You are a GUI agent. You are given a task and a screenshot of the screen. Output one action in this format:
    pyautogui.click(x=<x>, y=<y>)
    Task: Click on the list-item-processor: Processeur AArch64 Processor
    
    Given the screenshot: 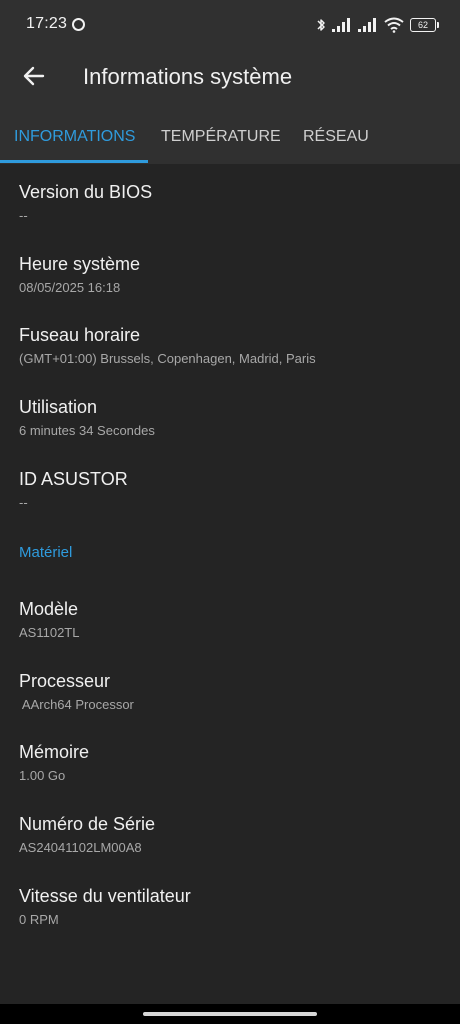 What is the action you would take?
    pyautogui.click(x=234, y=691)
    